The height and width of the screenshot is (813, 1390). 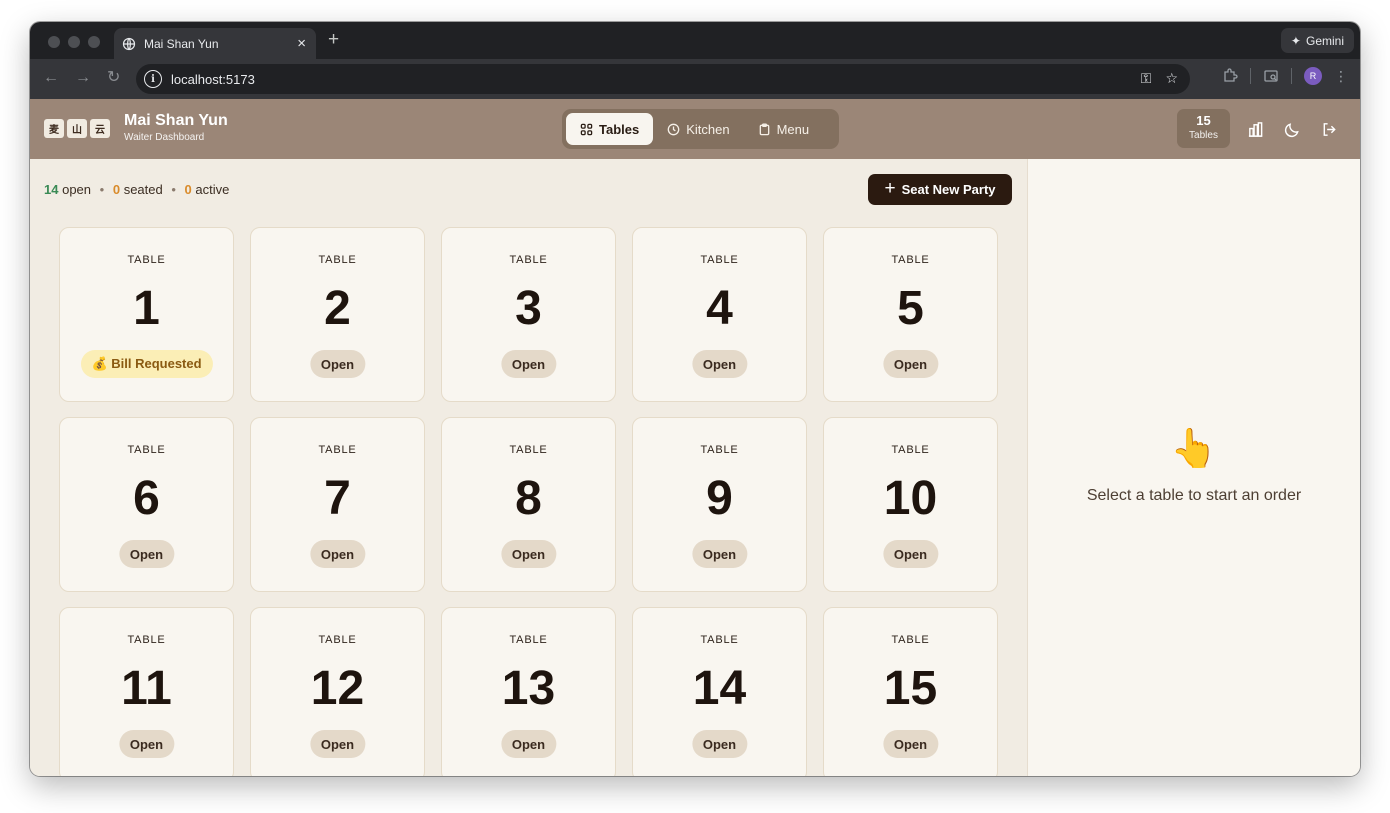 What do you see at coordinates (51, 78) in the screenshot?
I see `back-arrow-icon: ←` at bounding box center [51, 78].